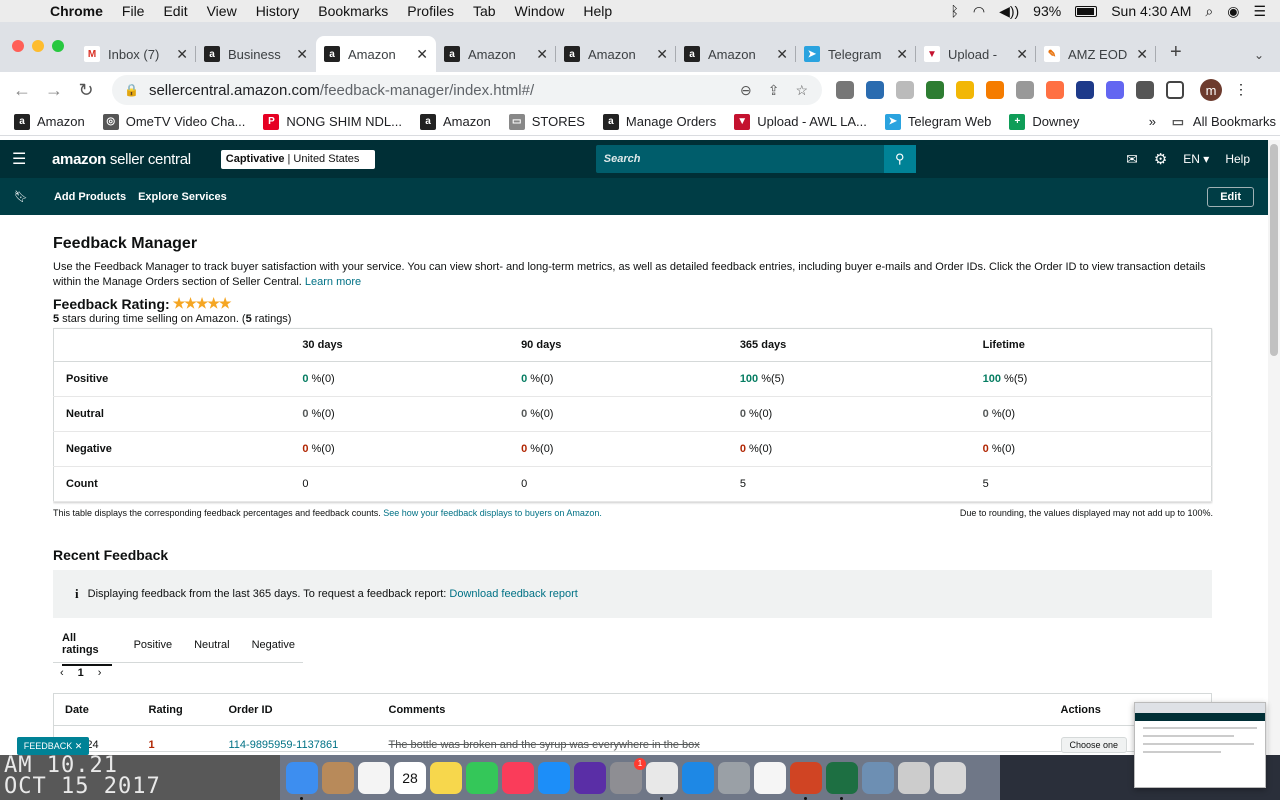  What do you see at coordinates (21, 196) in the screenshot?
I see `bookmark-nav-icon: 🔖︎` at bounding box center [21, 196].